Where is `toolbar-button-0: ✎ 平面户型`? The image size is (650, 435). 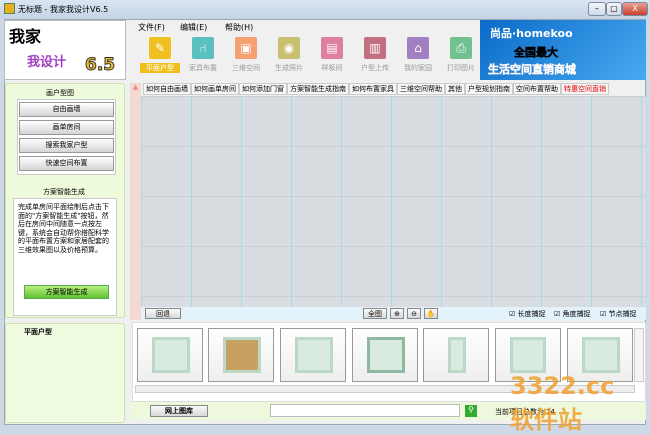 toolbar-button-0: ✎ 平面户型 is located at coordinates (160, 55).